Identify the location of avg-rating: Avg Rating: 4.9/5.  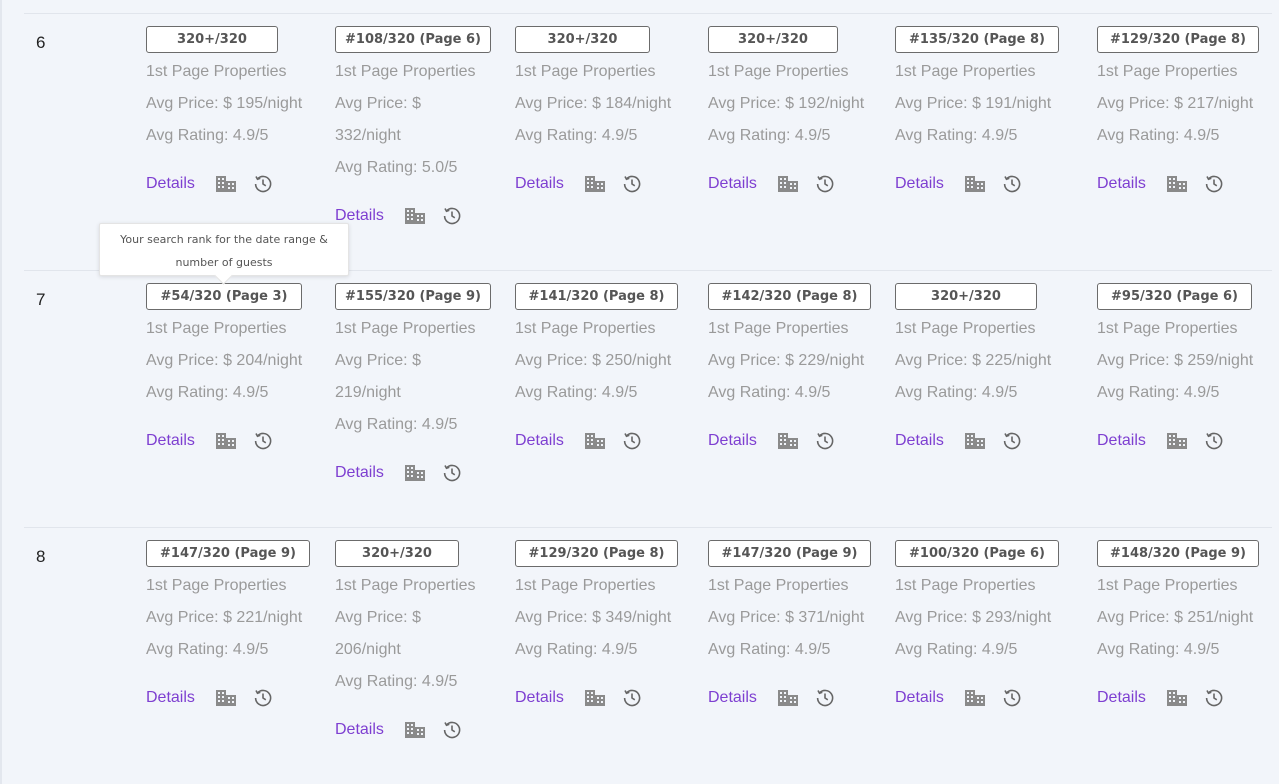
(769, 135).